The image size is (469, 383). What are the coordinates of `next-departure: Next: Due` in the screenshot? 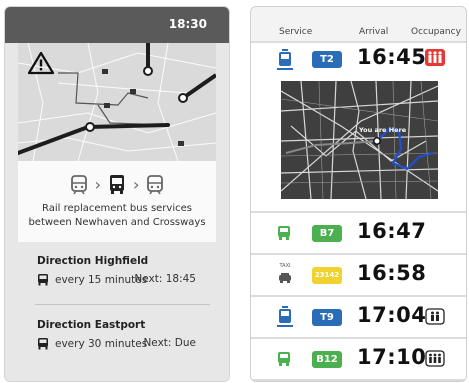 It's located at (169, 343).